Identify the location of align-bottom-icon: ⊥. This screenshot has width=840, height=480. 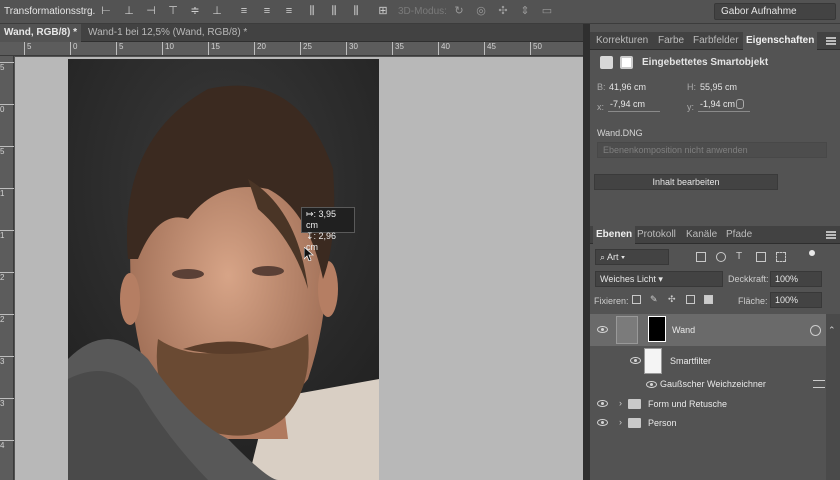
(217, 11).